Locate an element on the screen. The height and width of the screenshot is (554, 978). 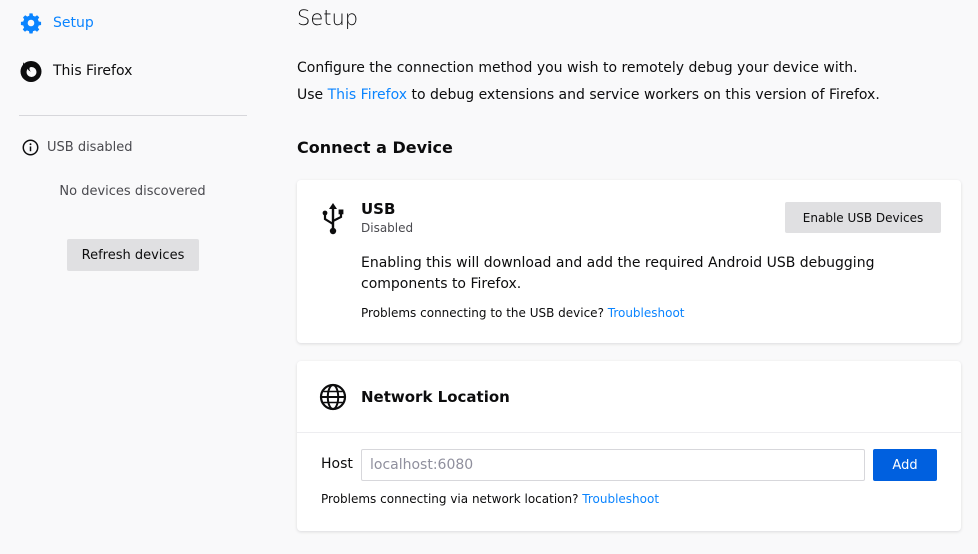
host-label: Host is located at coordinates (337, 464).